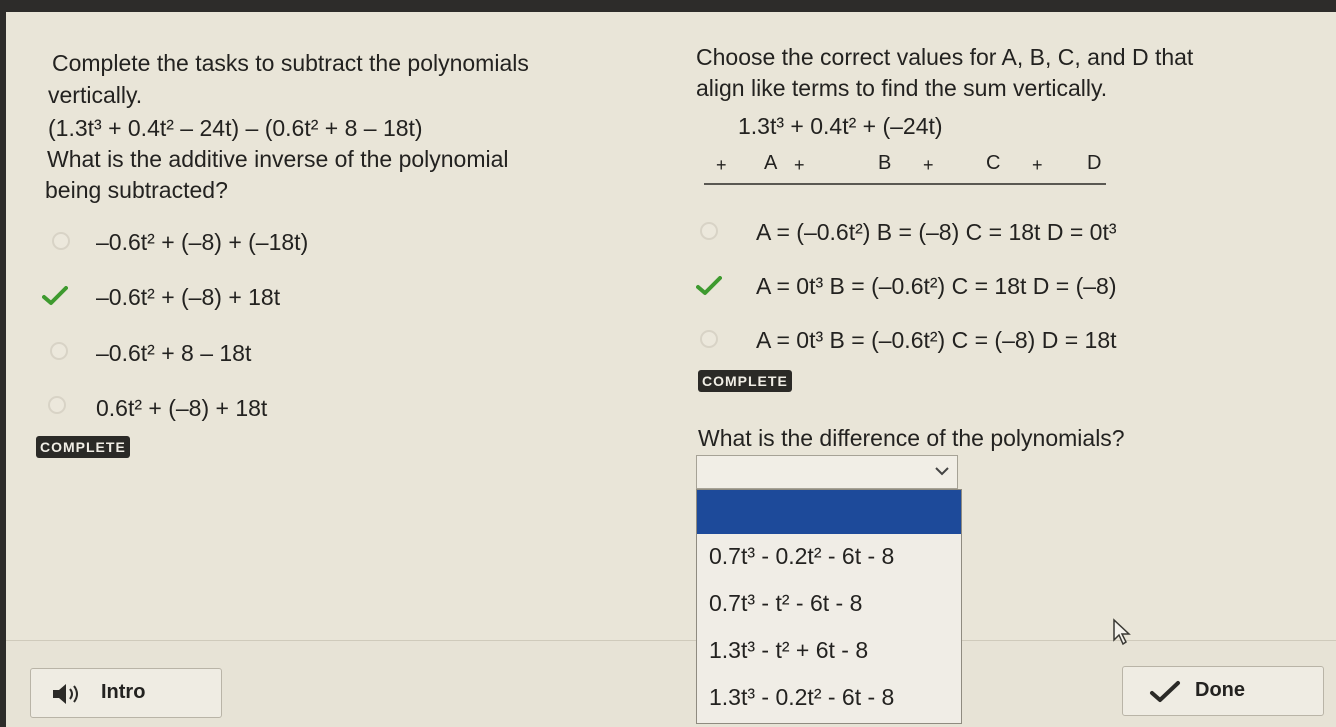 This screenshot has height=727, width=1336. I want to click on left-prompt-line2: vertically., so click(95, 95).